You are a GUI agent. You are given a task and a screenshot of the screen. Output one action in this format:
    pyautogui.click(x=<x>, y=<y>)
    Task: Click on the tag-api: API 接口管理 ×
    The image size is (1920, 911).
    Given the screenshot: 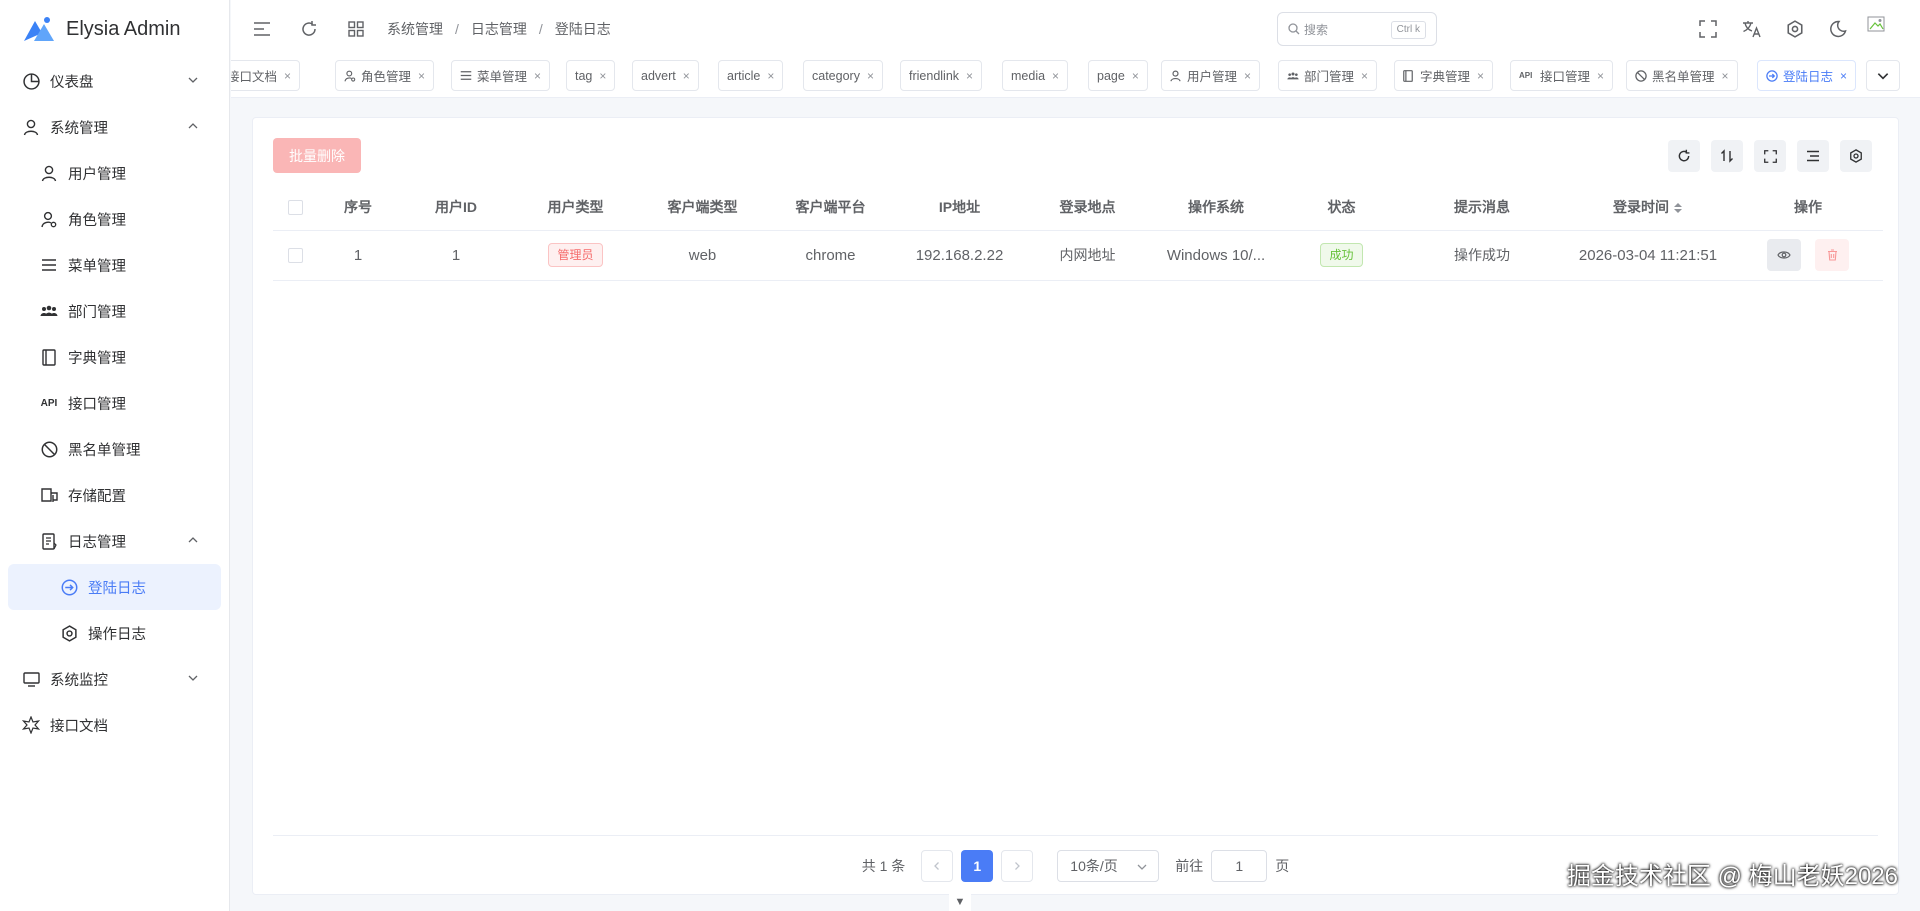 What is the action you would take?
    pyautogui.click(x=1562, y=75)
    